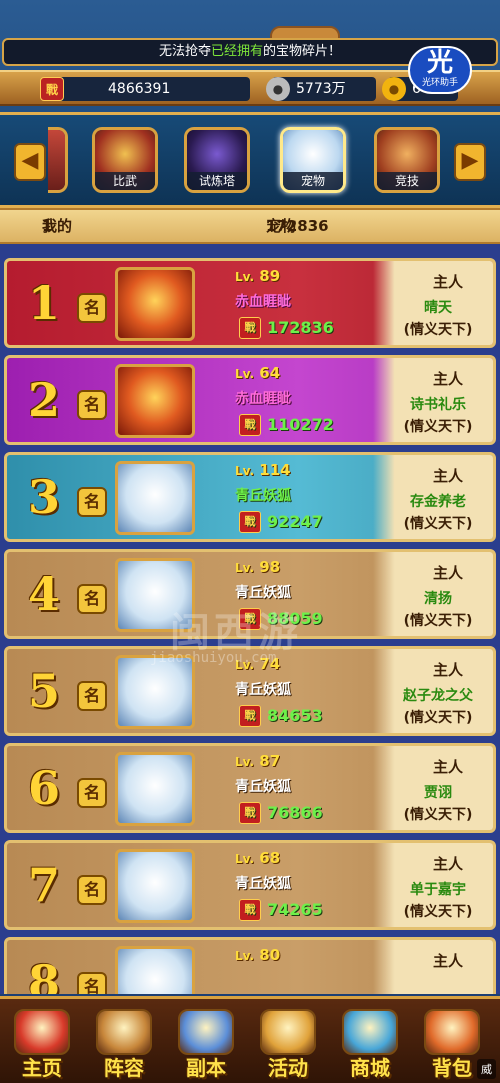 The image size is (500, 1083). What do you see at coordinates (438, 501) in the screenshot?
I see `owner-name: 存金养老` at bounding box center [438, 501].